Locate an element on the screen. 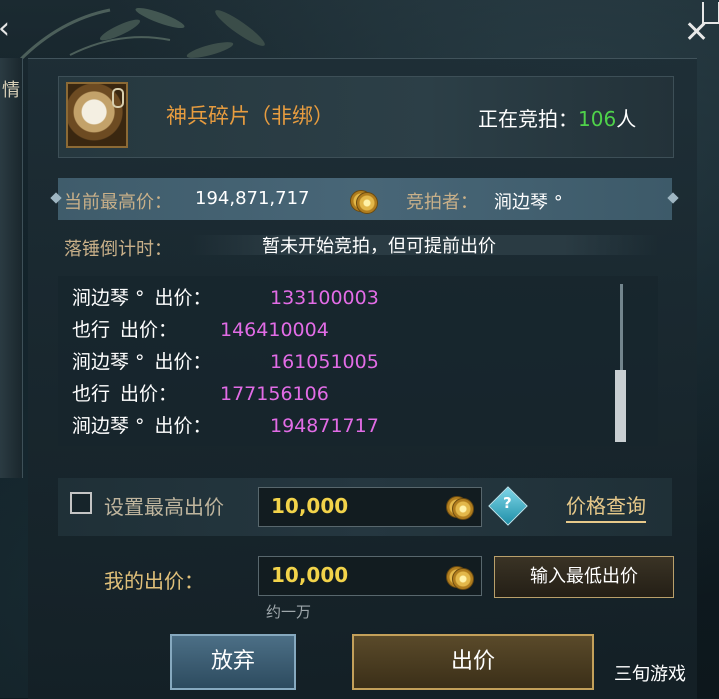  back-arrow-icon: ‹ is located at coordinates (5, 29).